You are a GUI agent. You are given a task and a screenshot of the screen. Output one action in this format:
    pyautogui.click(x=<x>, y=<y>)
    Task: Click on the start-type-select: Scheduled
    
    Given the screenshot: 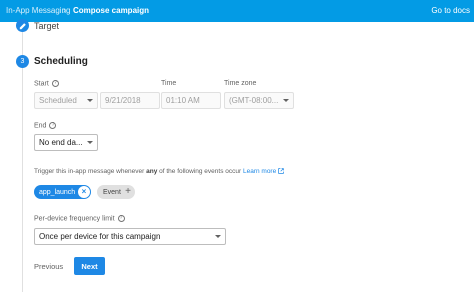 What is the action you would take?
    pyautogui.click(x=66, y=100)
    